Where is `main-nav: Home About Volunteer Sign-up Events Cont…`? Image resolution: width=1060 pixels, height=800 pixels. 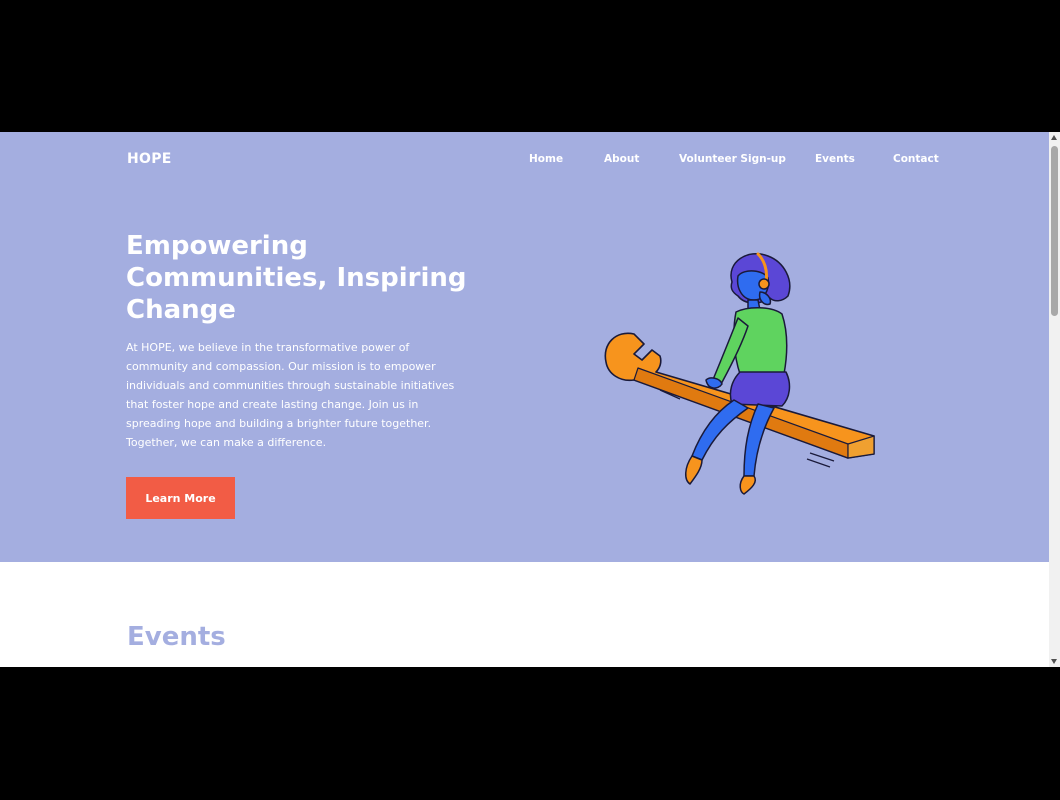
main-nav: Home About Volunteer Sign-up Events Cont… is located at coordinates (524, 161).